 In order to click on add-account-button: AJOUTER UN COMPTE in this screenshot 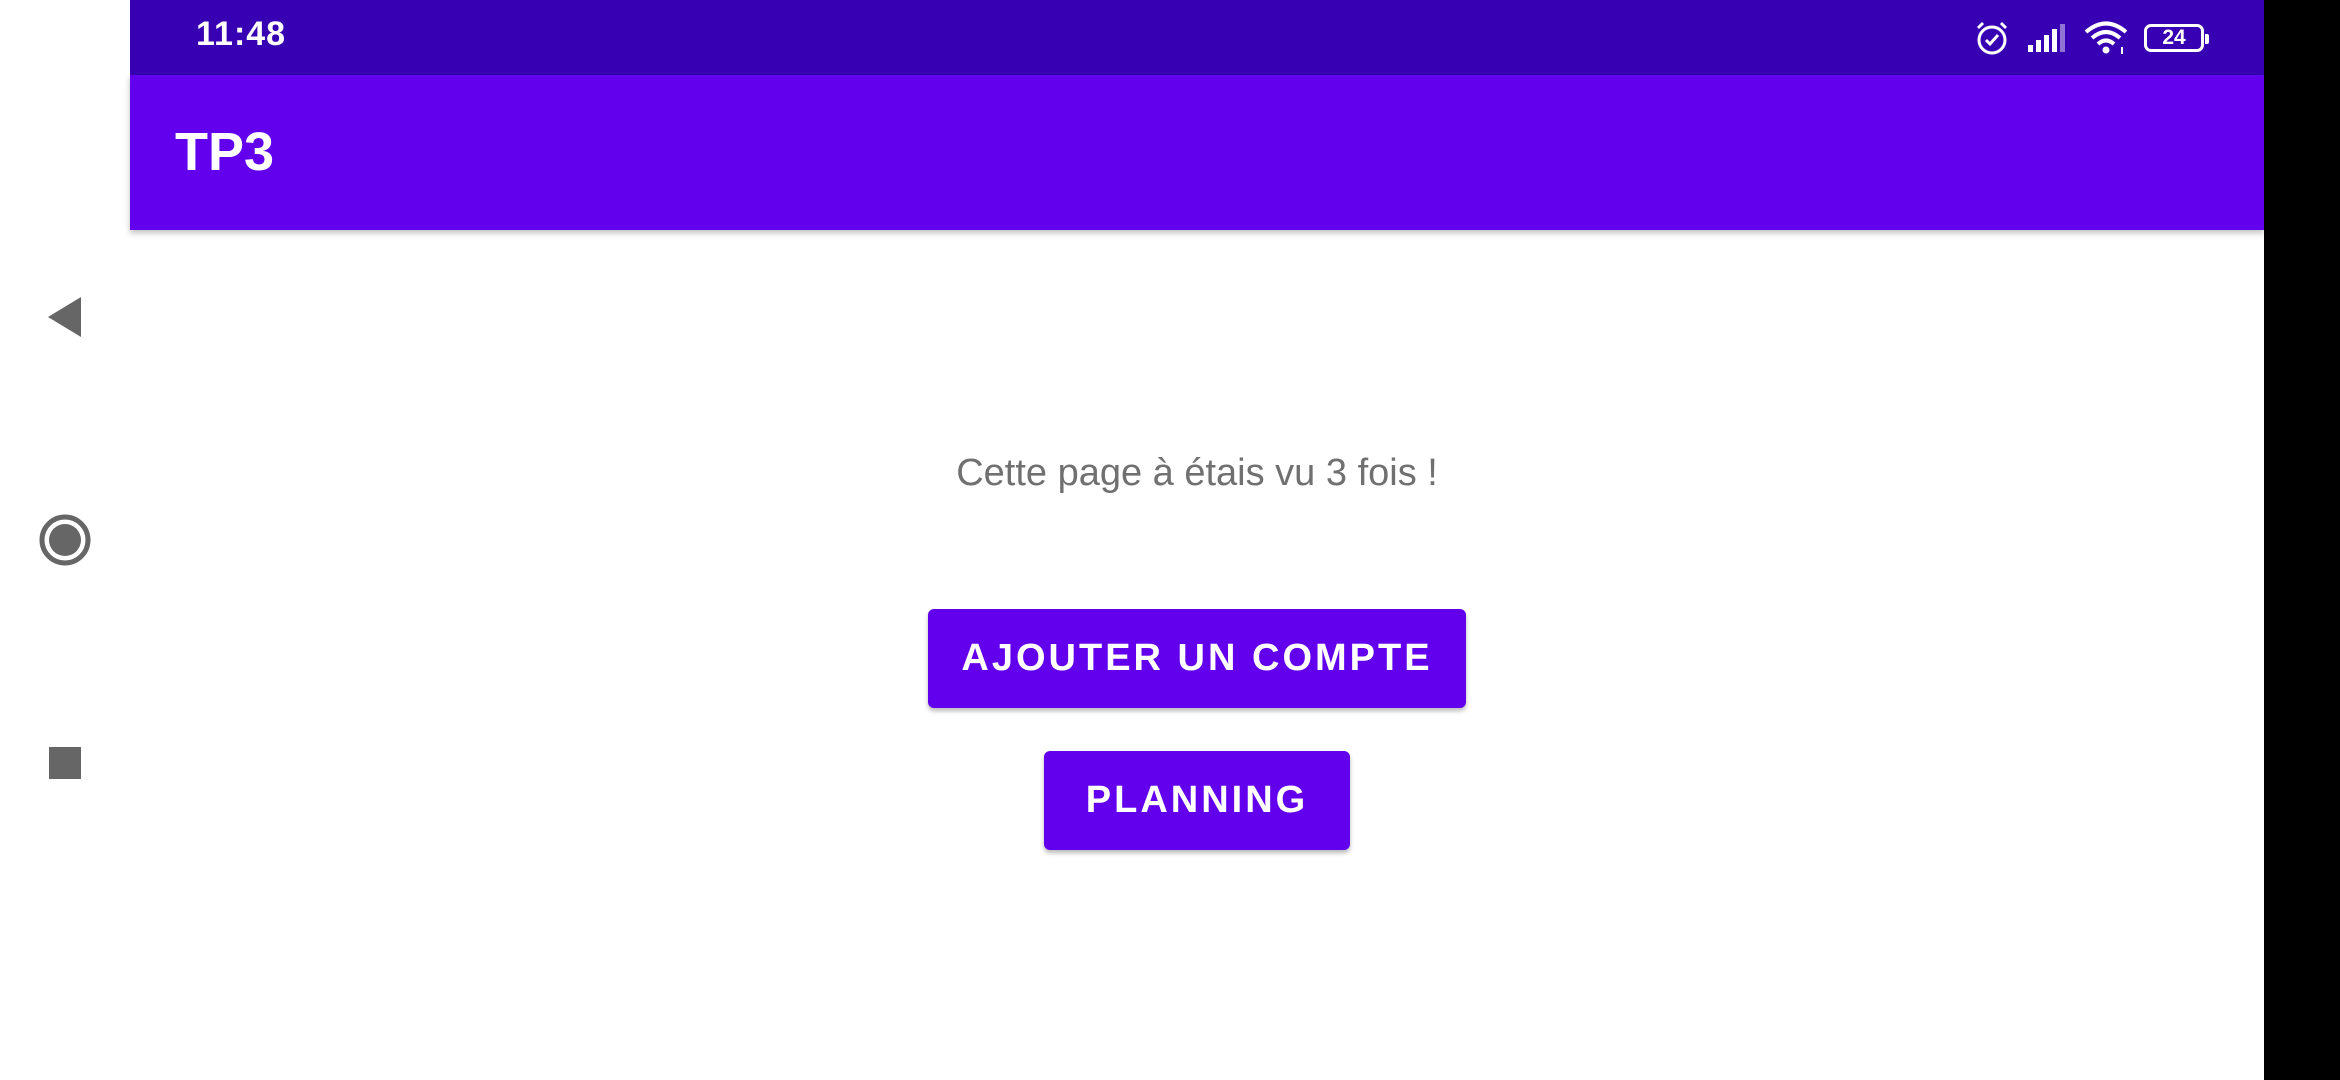, I will do `click(1197, 658)`.